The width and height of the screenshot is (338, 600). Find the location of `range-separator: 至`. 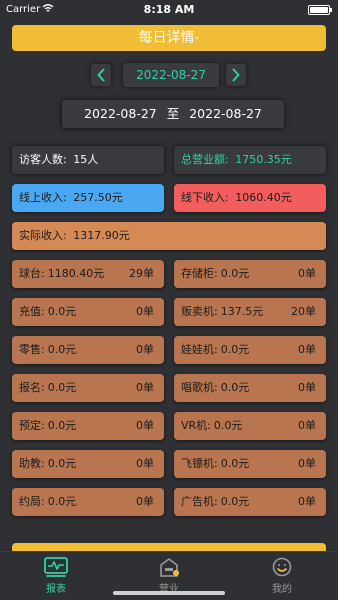

range-separator: 至 is located at coordinates (173, 113).